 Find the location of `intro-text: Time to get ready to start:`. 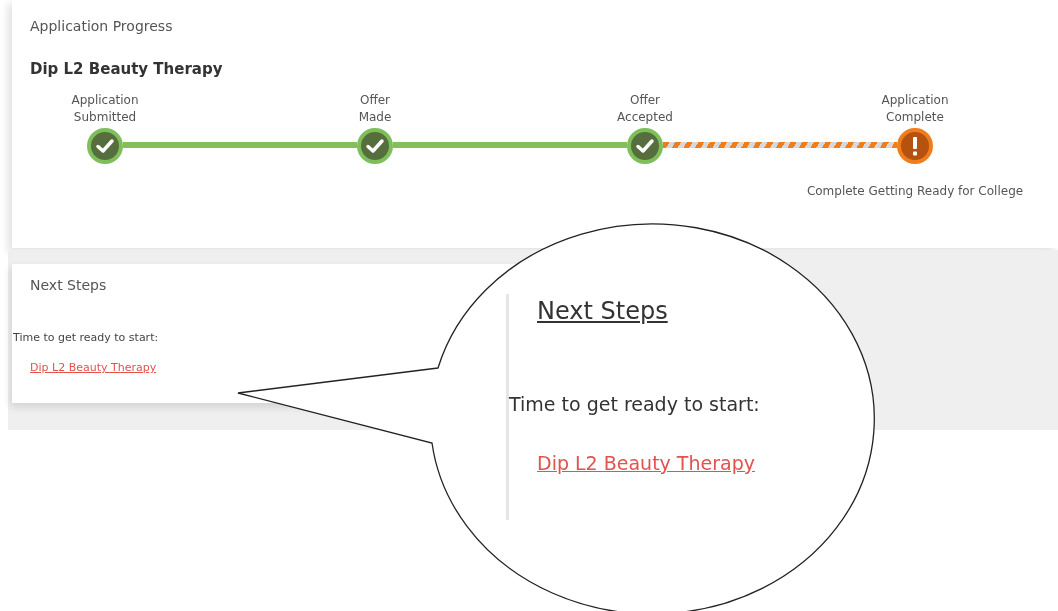

intro-text: Time to get ready to start: is located at coordinates (86, 337).